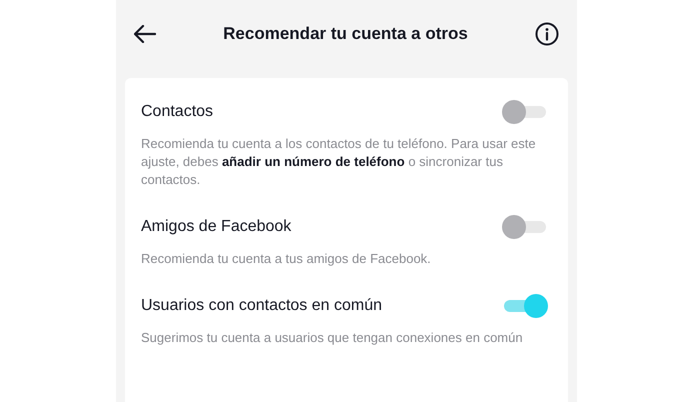  What do you see at coordinates (339, 162) in the screenshot?
I see `setting-description: Recomienda tu cuenta a los contactos de tu teléfono. Para usar este ajuste, debes añadir un número de teléfono o sincronizar tus contactos.` at bounding box center [339, 162].